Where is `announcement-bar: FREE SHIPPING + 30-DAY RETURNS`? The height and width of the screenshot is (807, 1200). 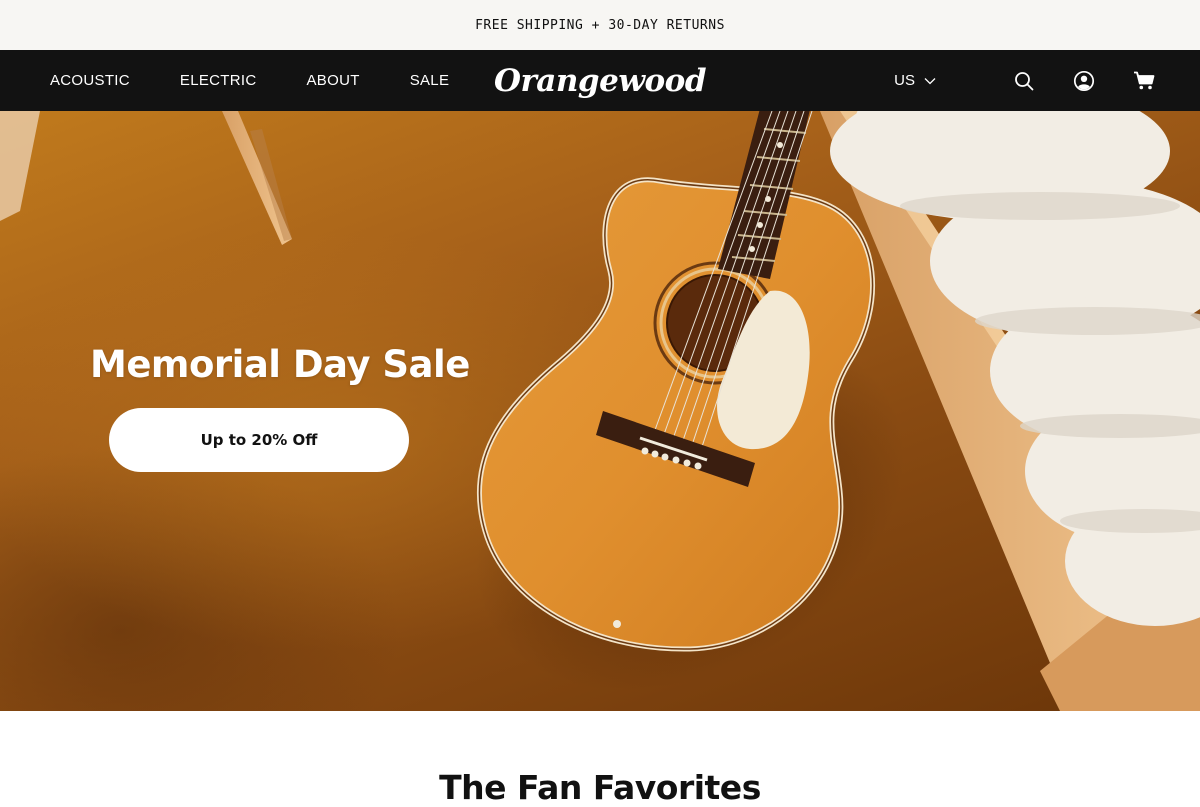
announcement-bar: FREE SHIPPING + 30-DAY RETURNS is located at coordinates (600, 25).